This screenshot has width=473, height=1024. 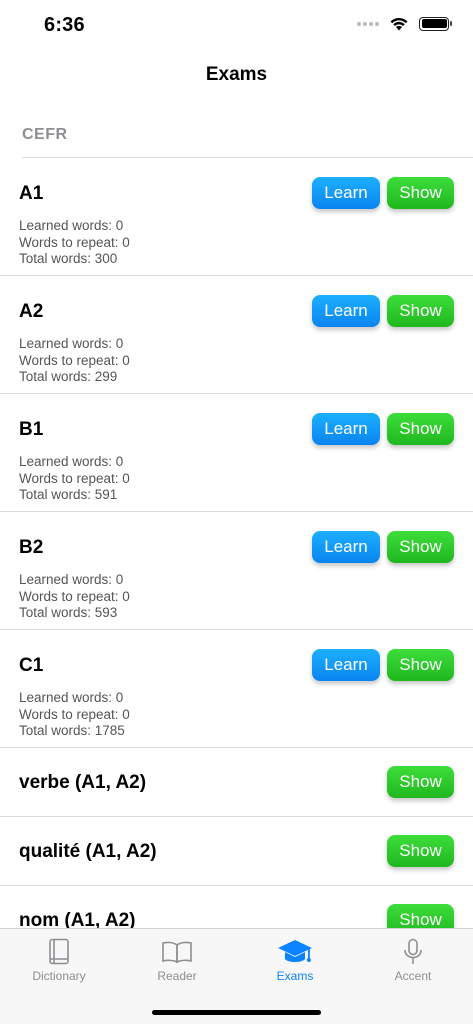 I want to click on total-words: Total words: 591, so click(x=68, y=494).